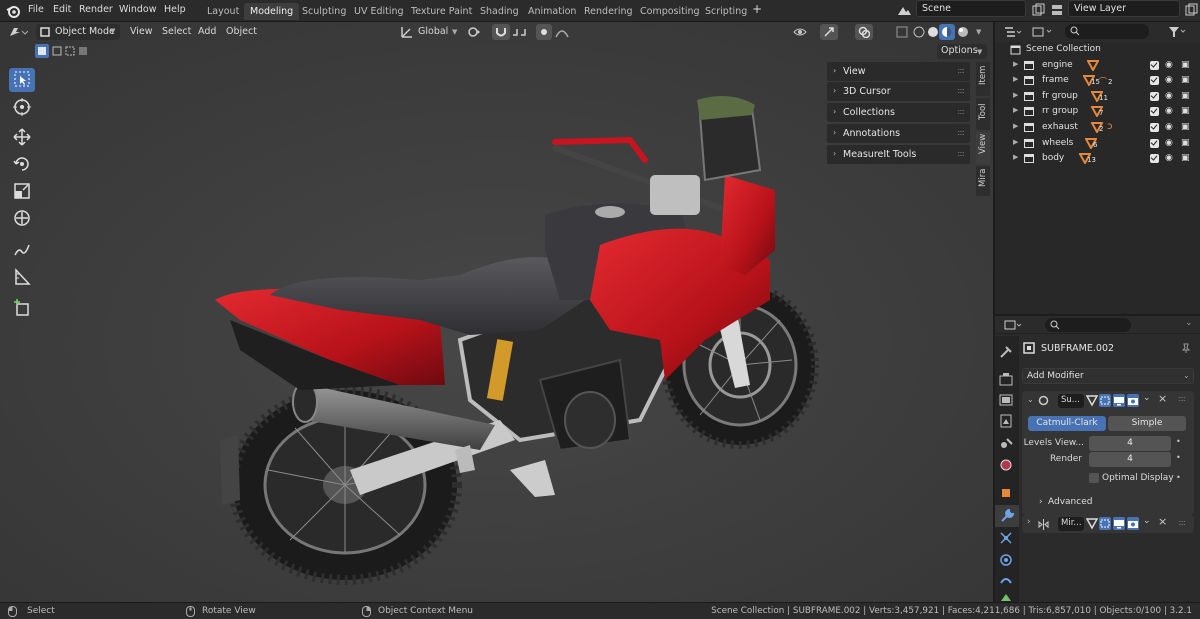 The height and width of the screenshot is (619, 1200). What do you see at coordinates (1097, 65) in the screenshot?
I see `outliner-collection-engine: ▶ engine ◉ ▣` at bounding box center [1097, 65].